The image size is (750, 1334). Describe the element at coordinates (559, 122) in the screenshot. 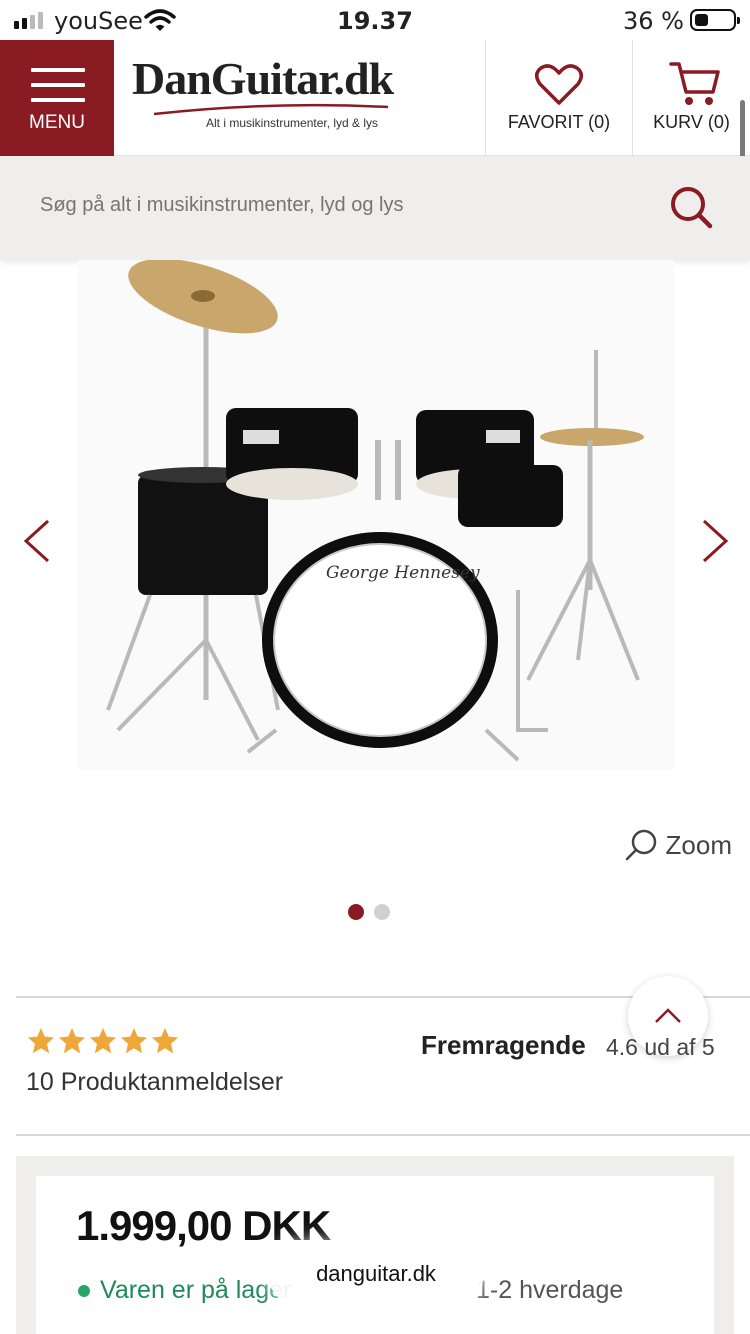

I see `favorites-label: FAVORIT (0)` at that location.